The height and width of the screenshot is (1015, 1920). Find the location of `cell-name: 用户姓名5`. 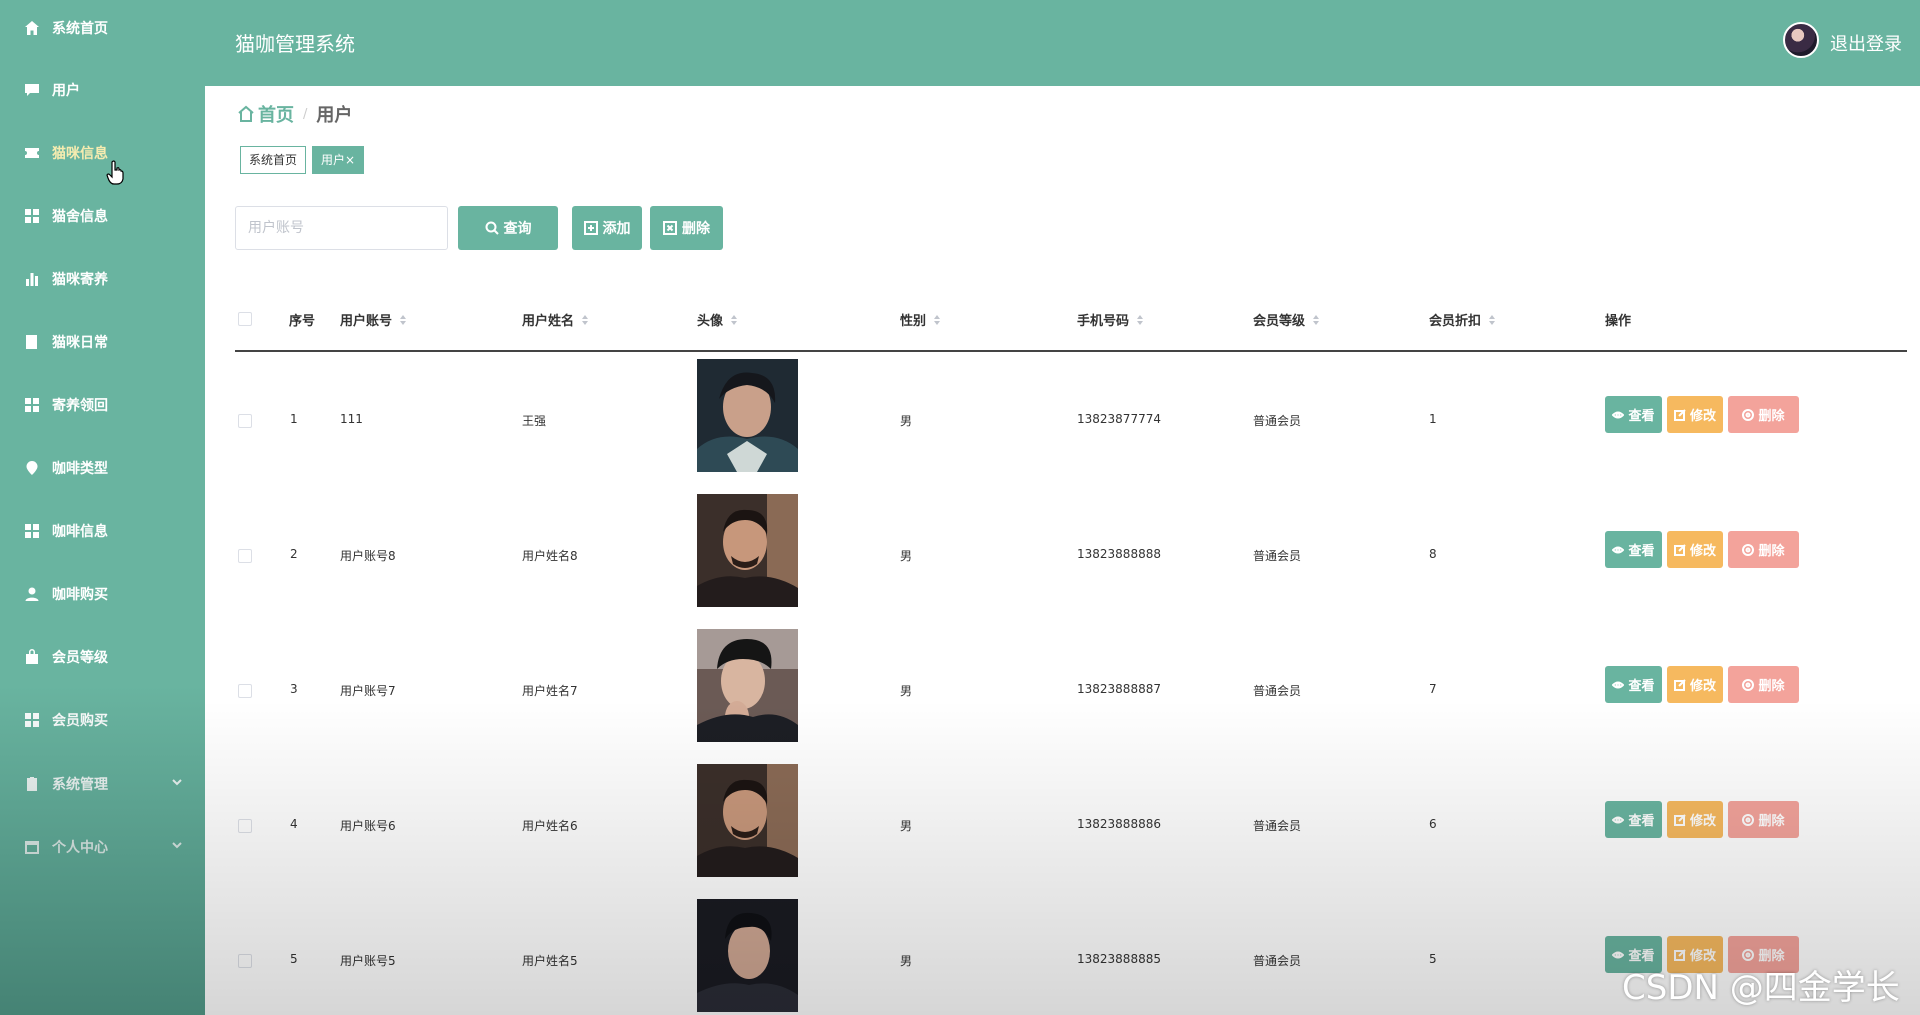

cell-name: 用户姓名5 is located at coordinates (550, 961).